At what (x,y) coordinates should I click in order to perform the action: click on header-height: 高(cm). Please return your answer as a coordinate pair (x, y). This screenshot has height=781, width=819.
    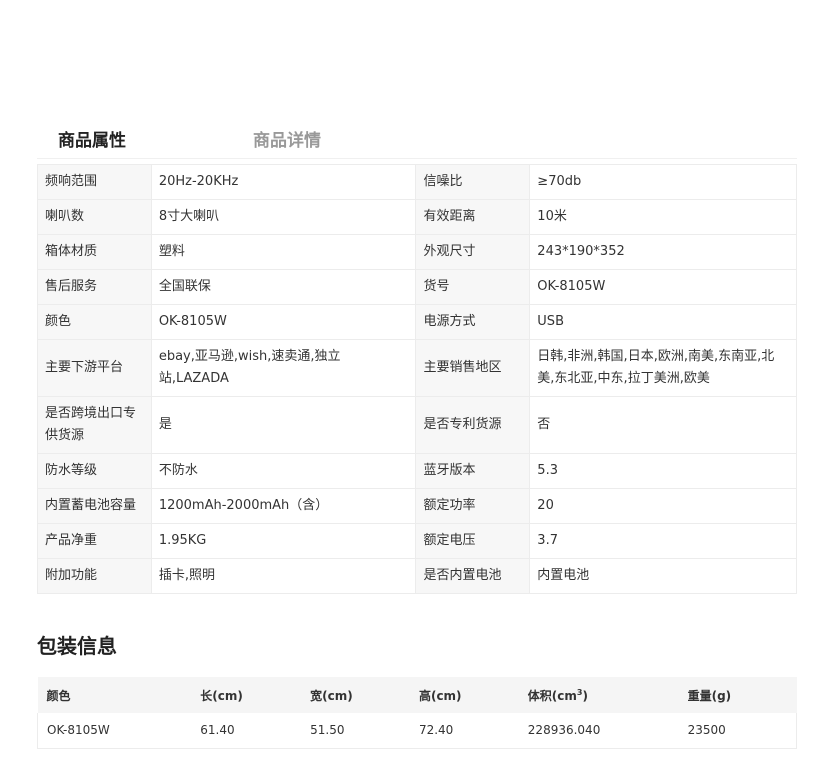
    Looking at the image, I should click on (464, 695).